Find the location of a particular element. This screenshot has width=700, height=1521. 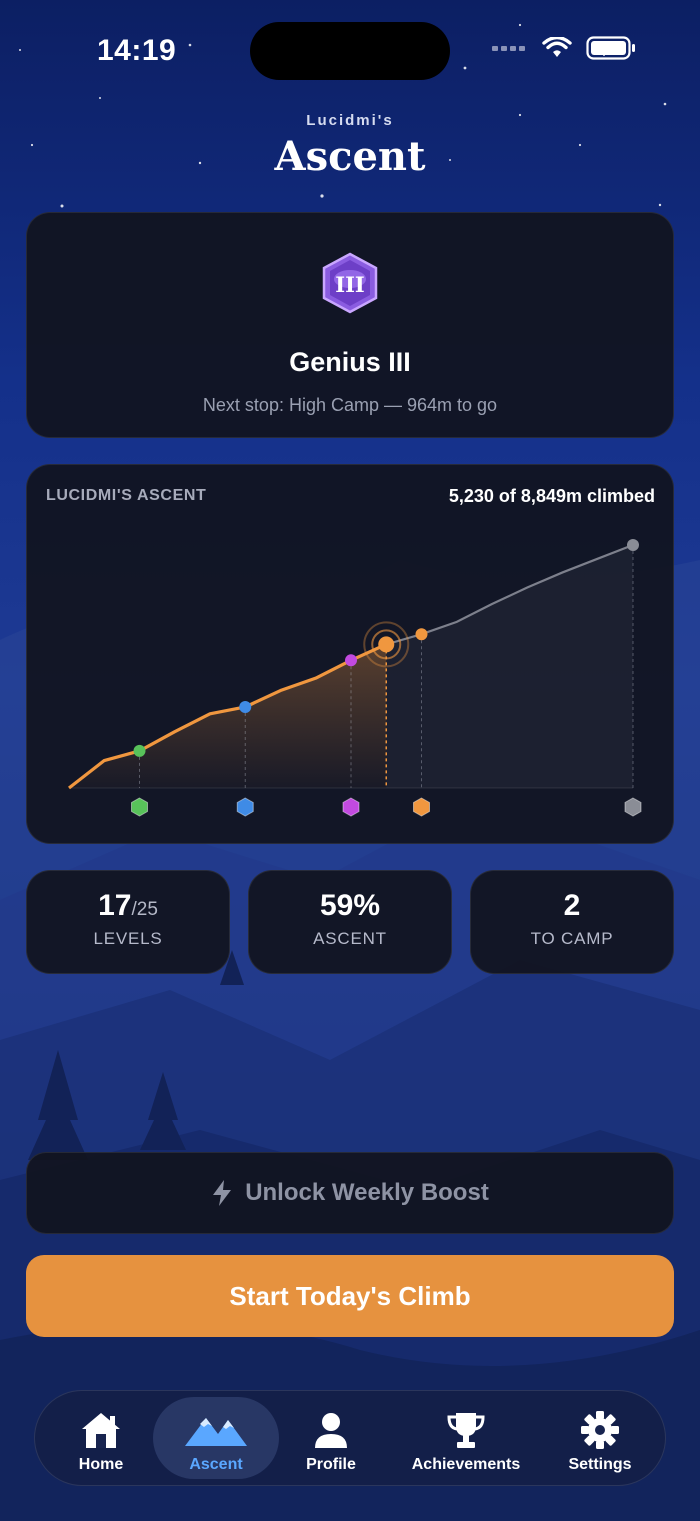

green-camp-icon is located at coordinates (139, 807).